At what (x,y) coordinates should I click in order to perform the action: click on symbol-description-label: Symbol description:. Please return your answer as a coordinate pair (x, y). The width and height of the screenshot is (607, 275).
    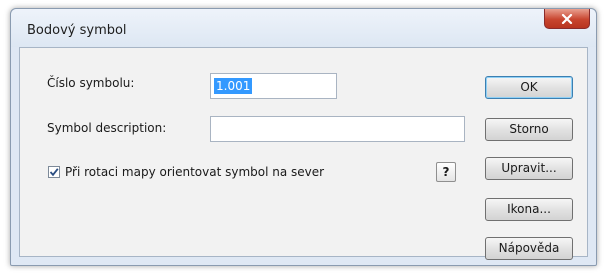
    Looking at the image, I should click on (107, 128).